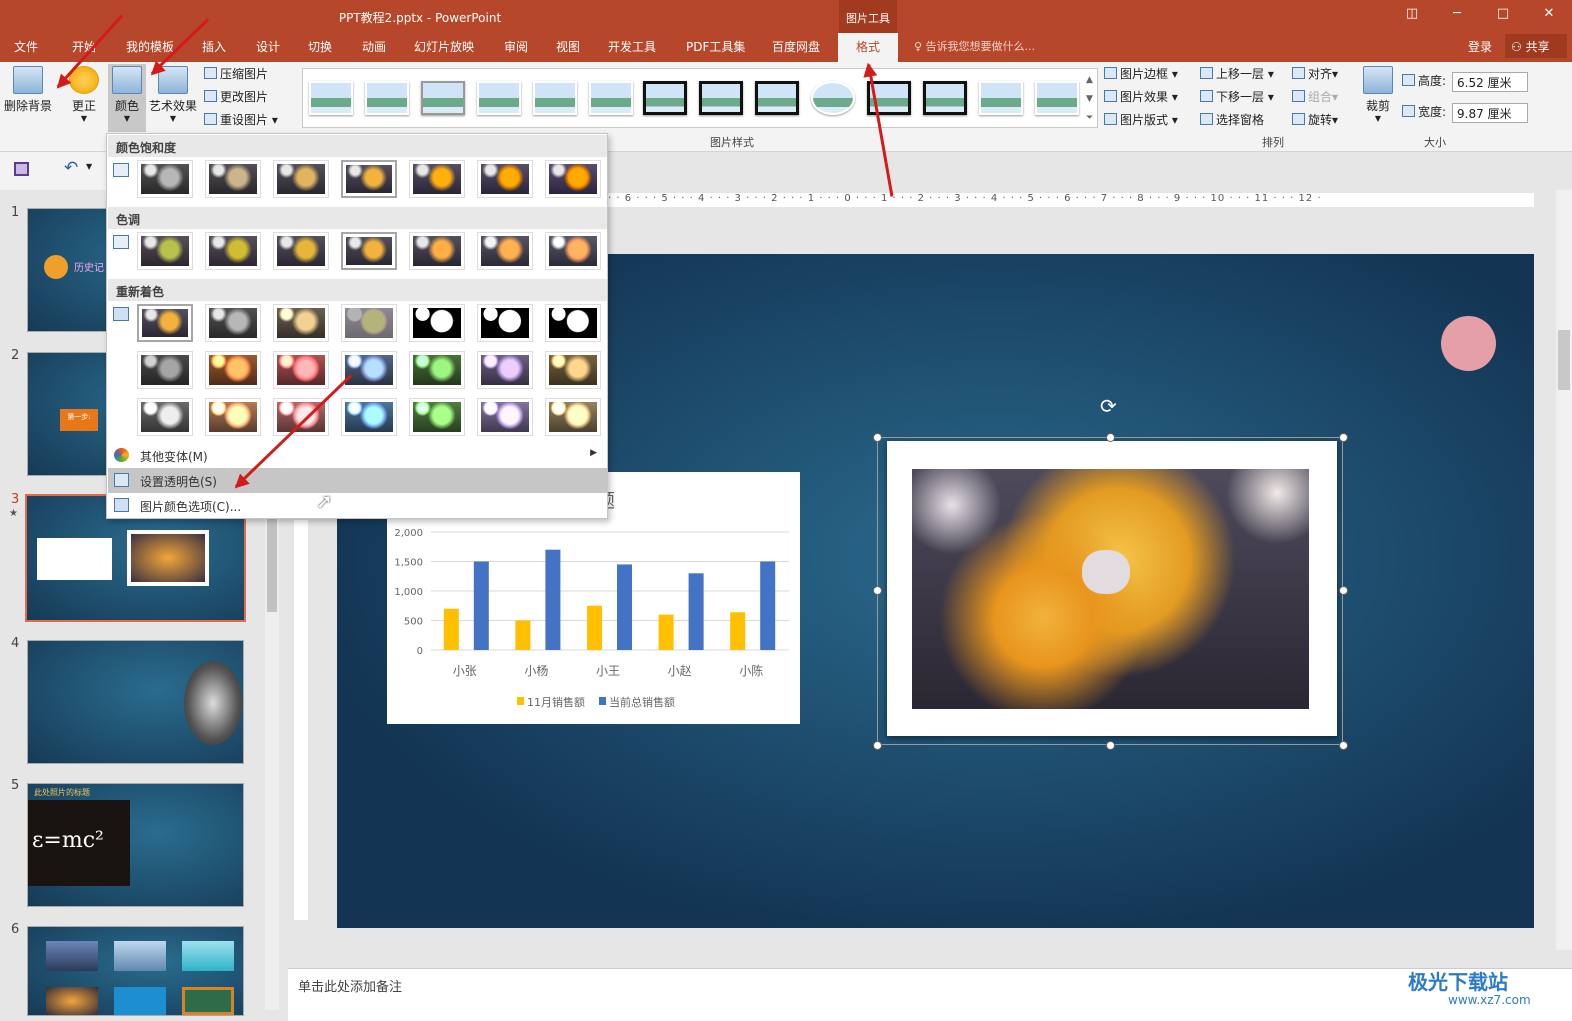  I want to click on compress-pictures-button: 压缩图片, so click(236, 74).